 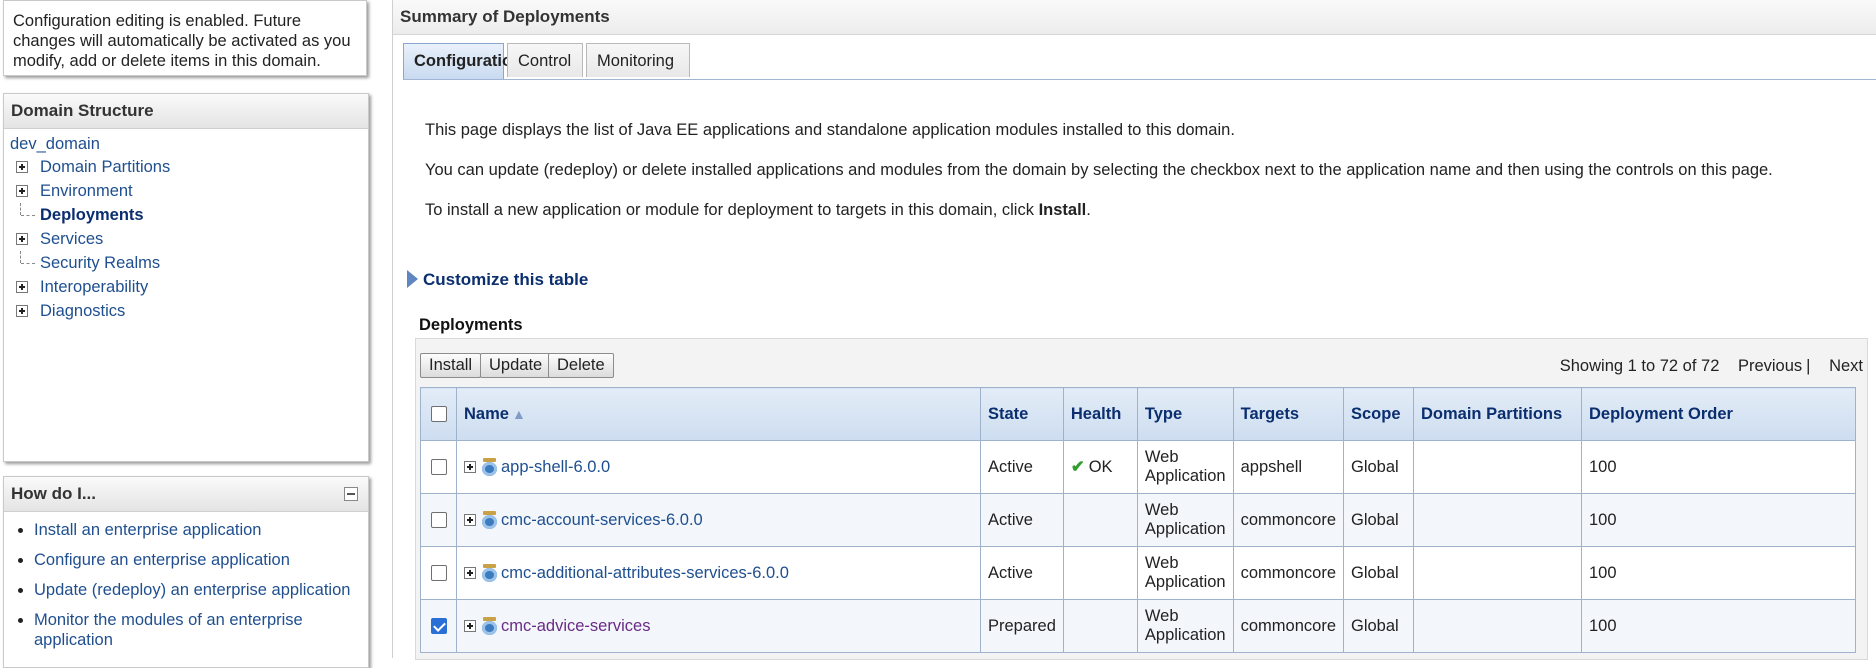 I want to click on select-all-header, so click(x=438, y=414).